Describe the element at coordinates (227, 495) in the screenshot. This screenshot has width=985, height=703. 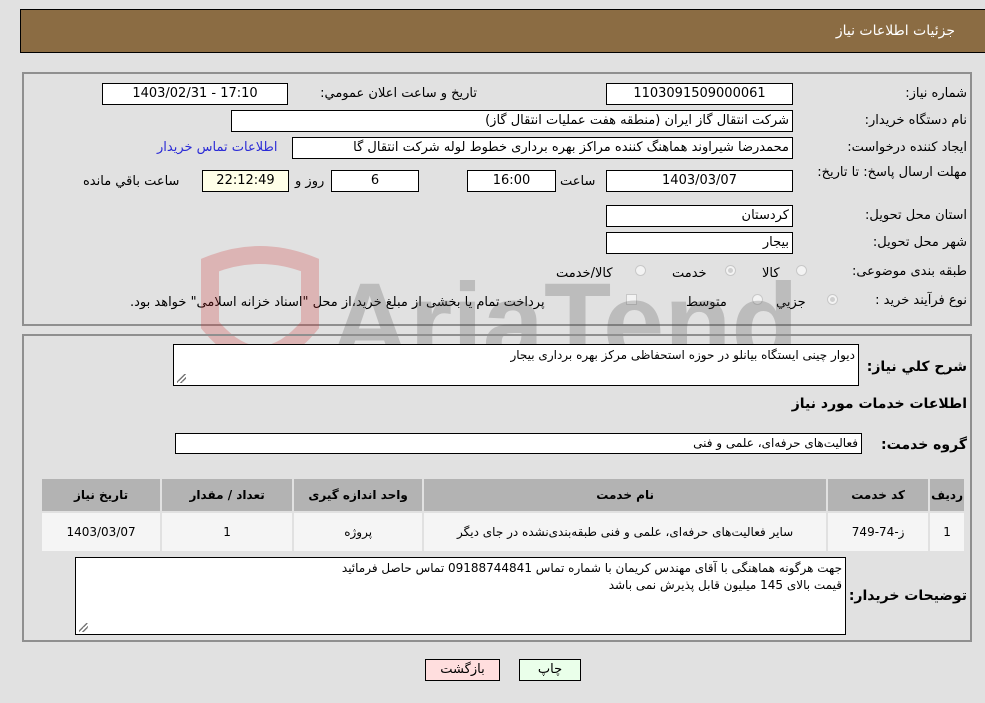
I see `col-quantity: تعداد / مقدار` at that location.